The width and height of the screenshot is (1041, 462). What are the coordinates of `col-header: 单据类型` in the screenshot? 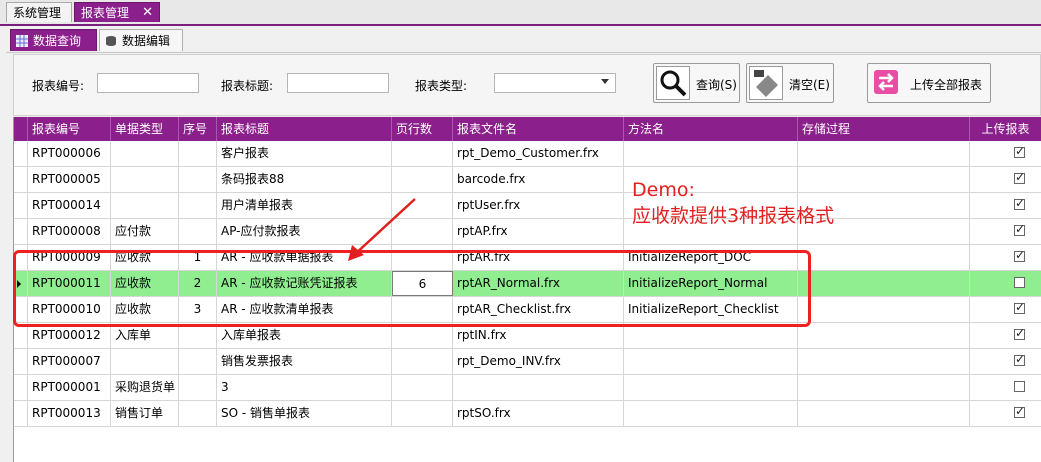 It's located at (145, 129).